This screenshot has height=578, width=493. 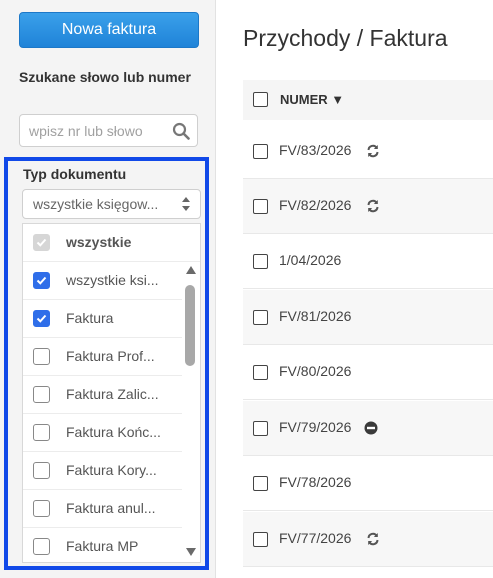 I want to click on table-row: FV/83/2026, so click(x=368, y=151).